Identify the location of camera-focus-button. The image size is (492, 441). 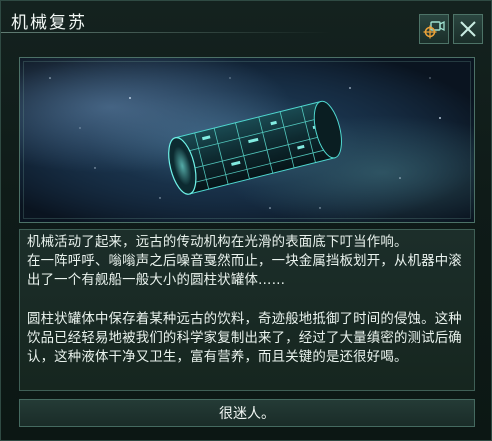
(434, 29).